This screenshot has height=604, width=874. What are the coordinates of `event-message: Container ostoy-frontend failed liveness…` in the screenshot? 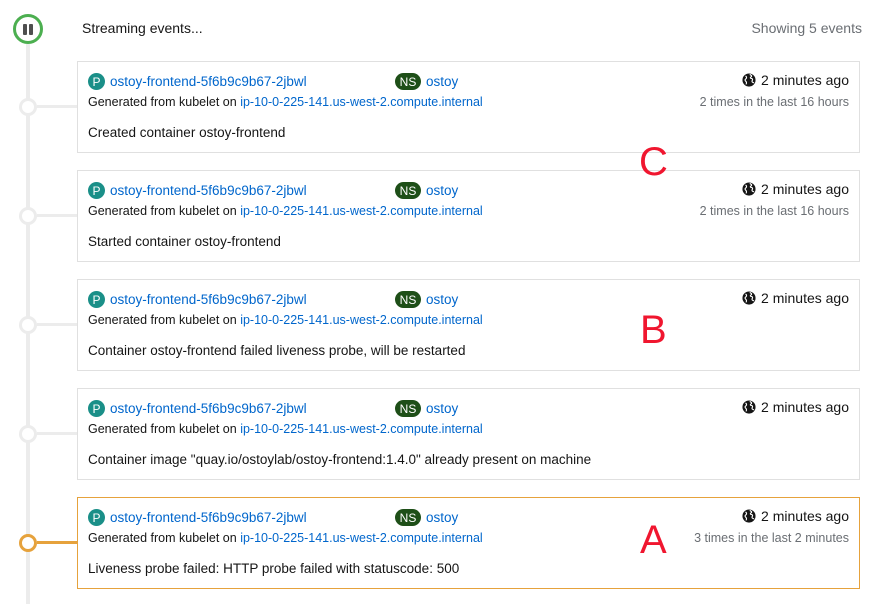 It's located at (277, 350).